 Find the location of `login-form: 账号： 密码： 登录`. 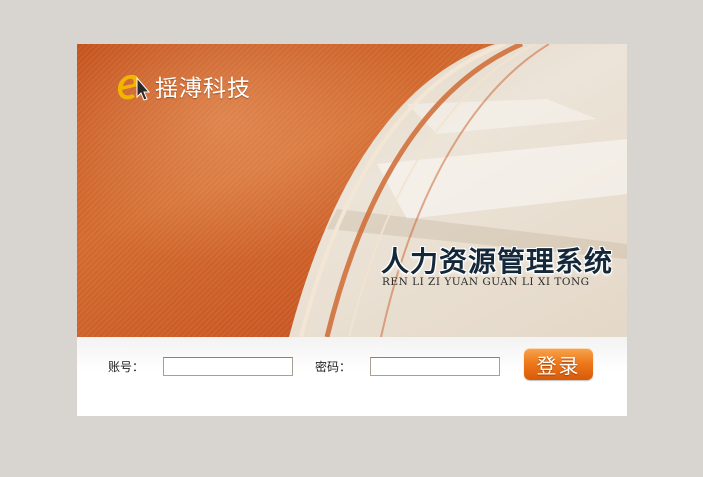

login-form: 账号： 密码： 登录 is located at coordinates (352, 376).